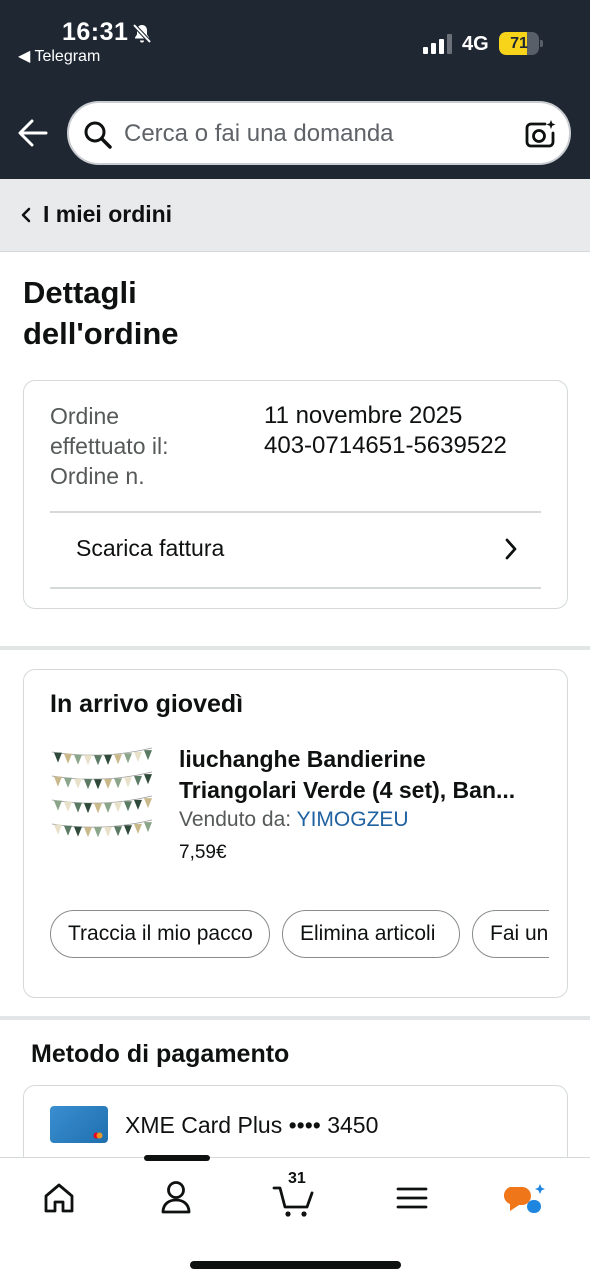 The image size is (590, 1280). Describe the element at coordinates (295, 588) in the screenshot. I see `divider` at that location.